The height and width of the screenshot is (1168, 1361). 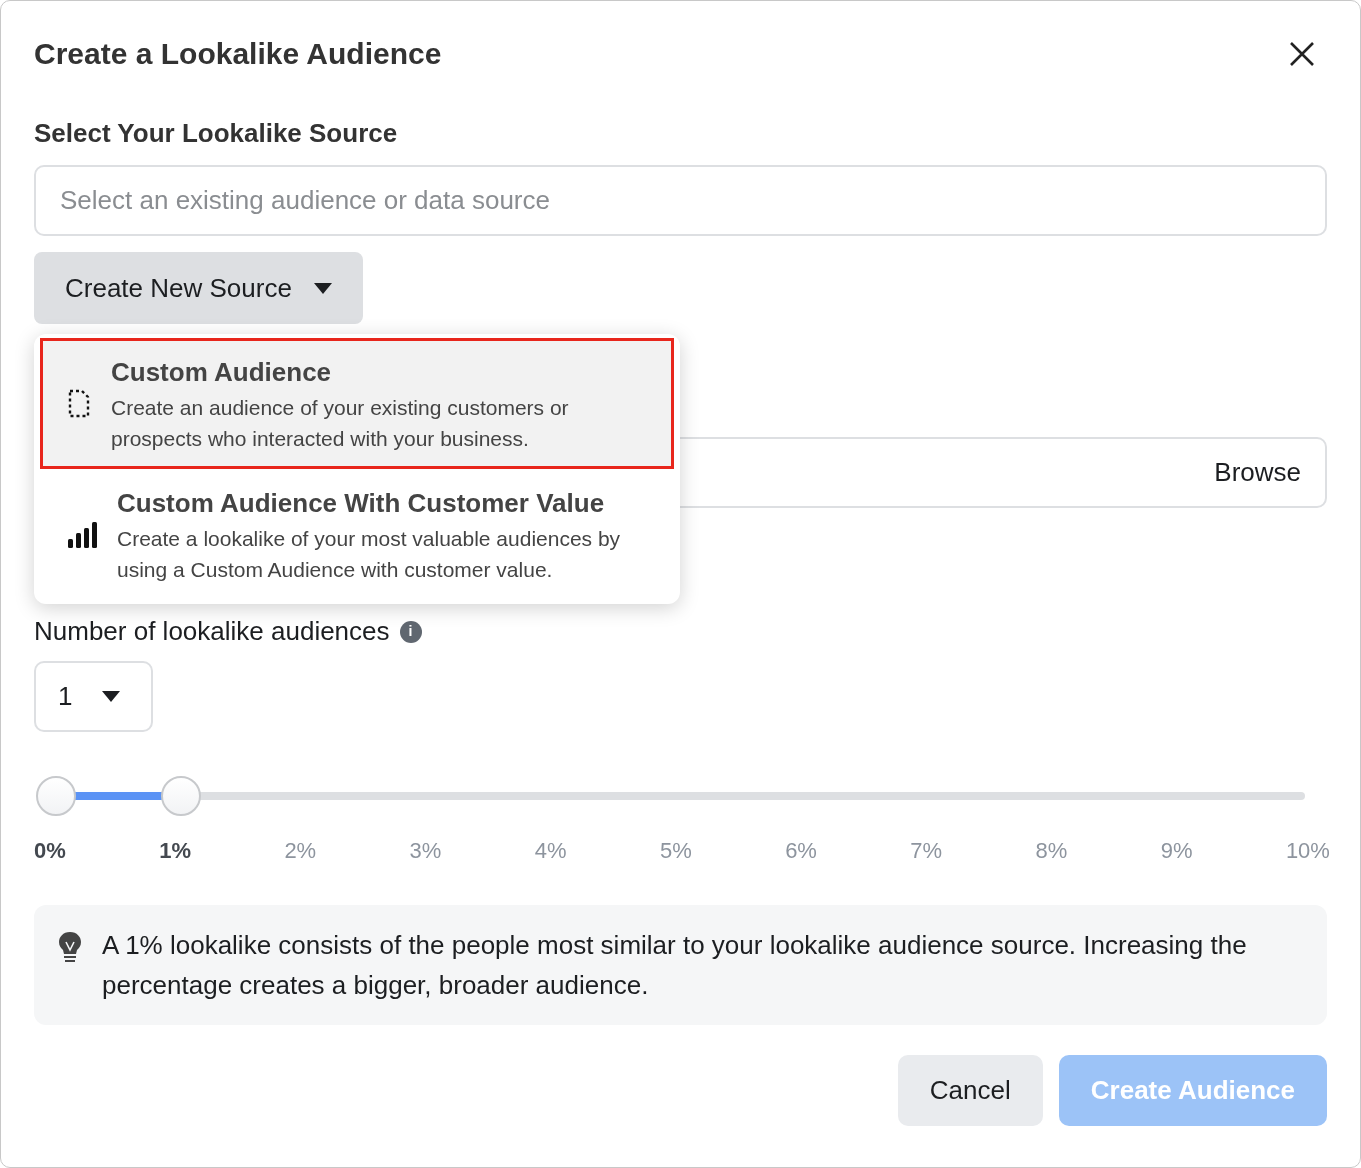 What do you see at coordinates (1051, 851) in the screenshot?
I see `tick-label: 8%` at bounding box center [1051, 851].